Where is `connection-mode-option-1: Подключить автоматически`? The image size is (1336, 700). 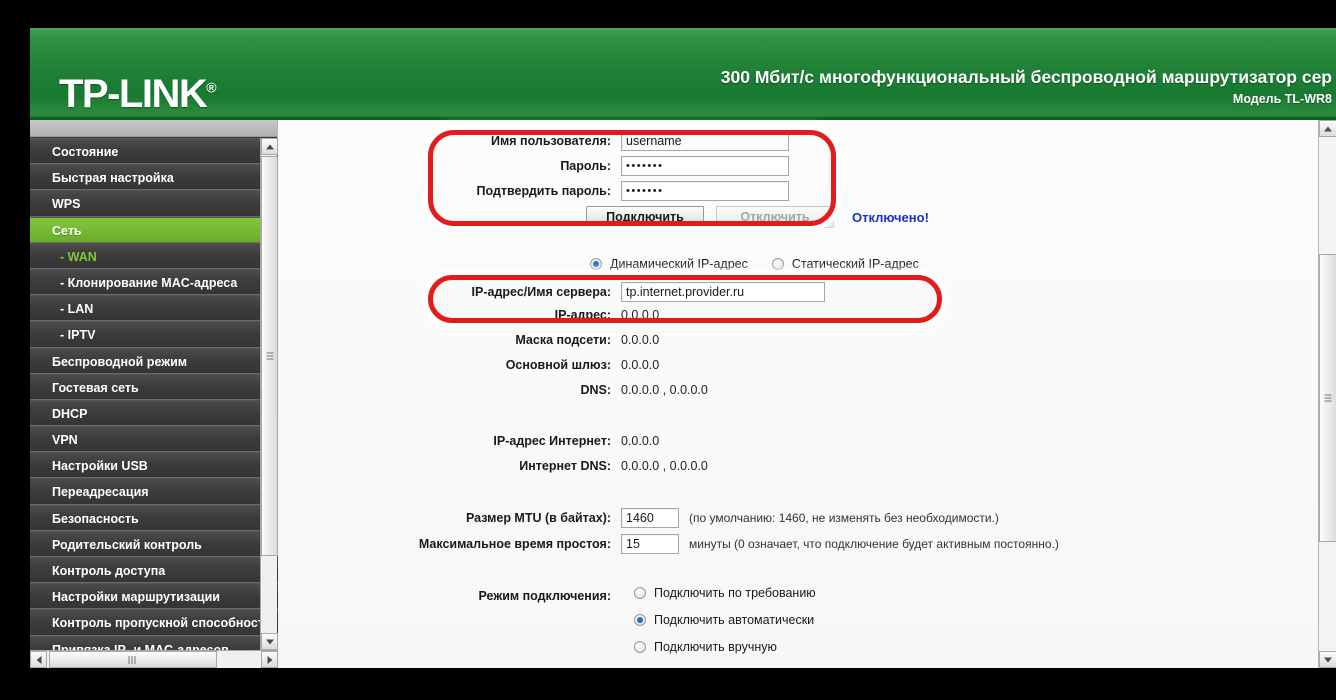 connection-mode-option-1: Подключить автоматически is located at coordinates (725, 620).